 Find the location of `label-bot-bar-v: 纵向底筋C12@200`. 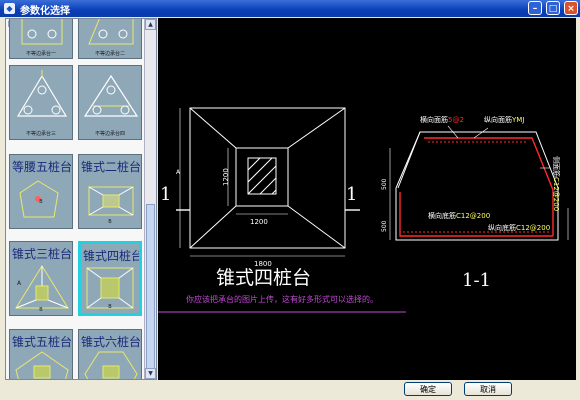

label-bot-bar-v: 纵向底筋C12@200 is located at coordinates (519, 227).